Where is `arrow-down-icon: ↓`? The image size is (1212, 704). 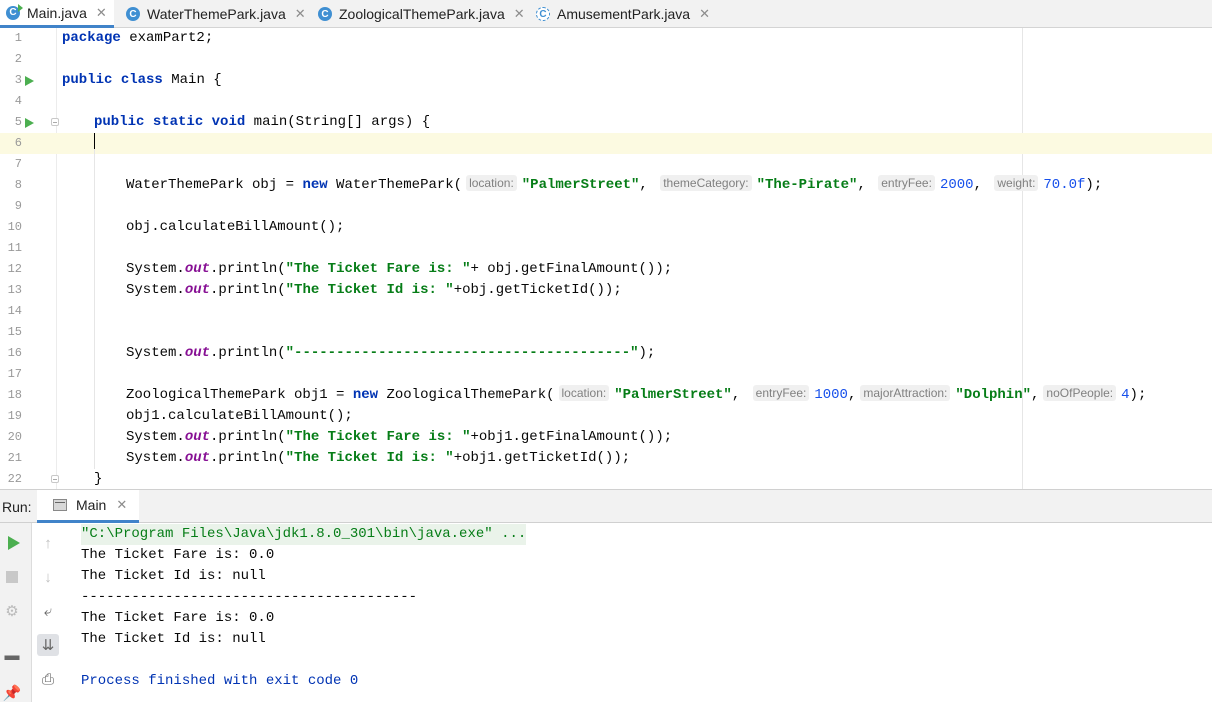 arrow-down-icon: ↓ is located at coordinates (48, 577).